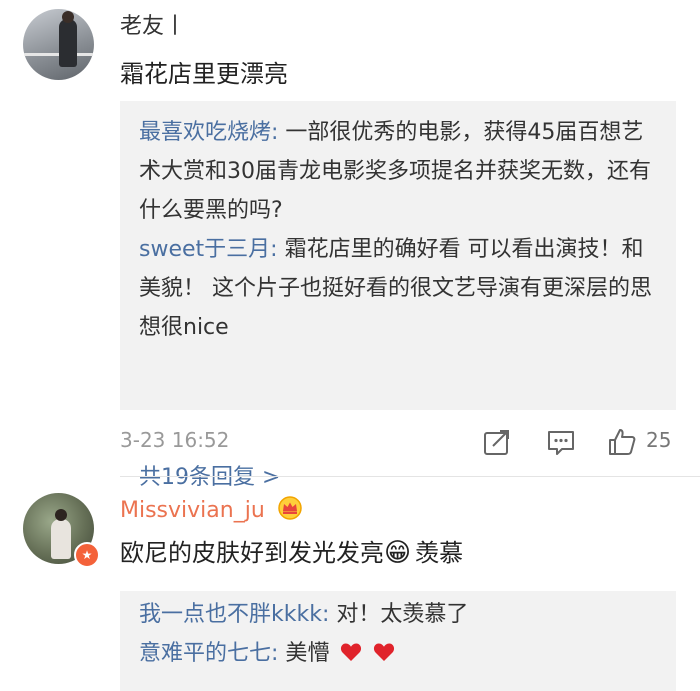  I want to click on reply-author: 意难平的七七, so click(205, 653).